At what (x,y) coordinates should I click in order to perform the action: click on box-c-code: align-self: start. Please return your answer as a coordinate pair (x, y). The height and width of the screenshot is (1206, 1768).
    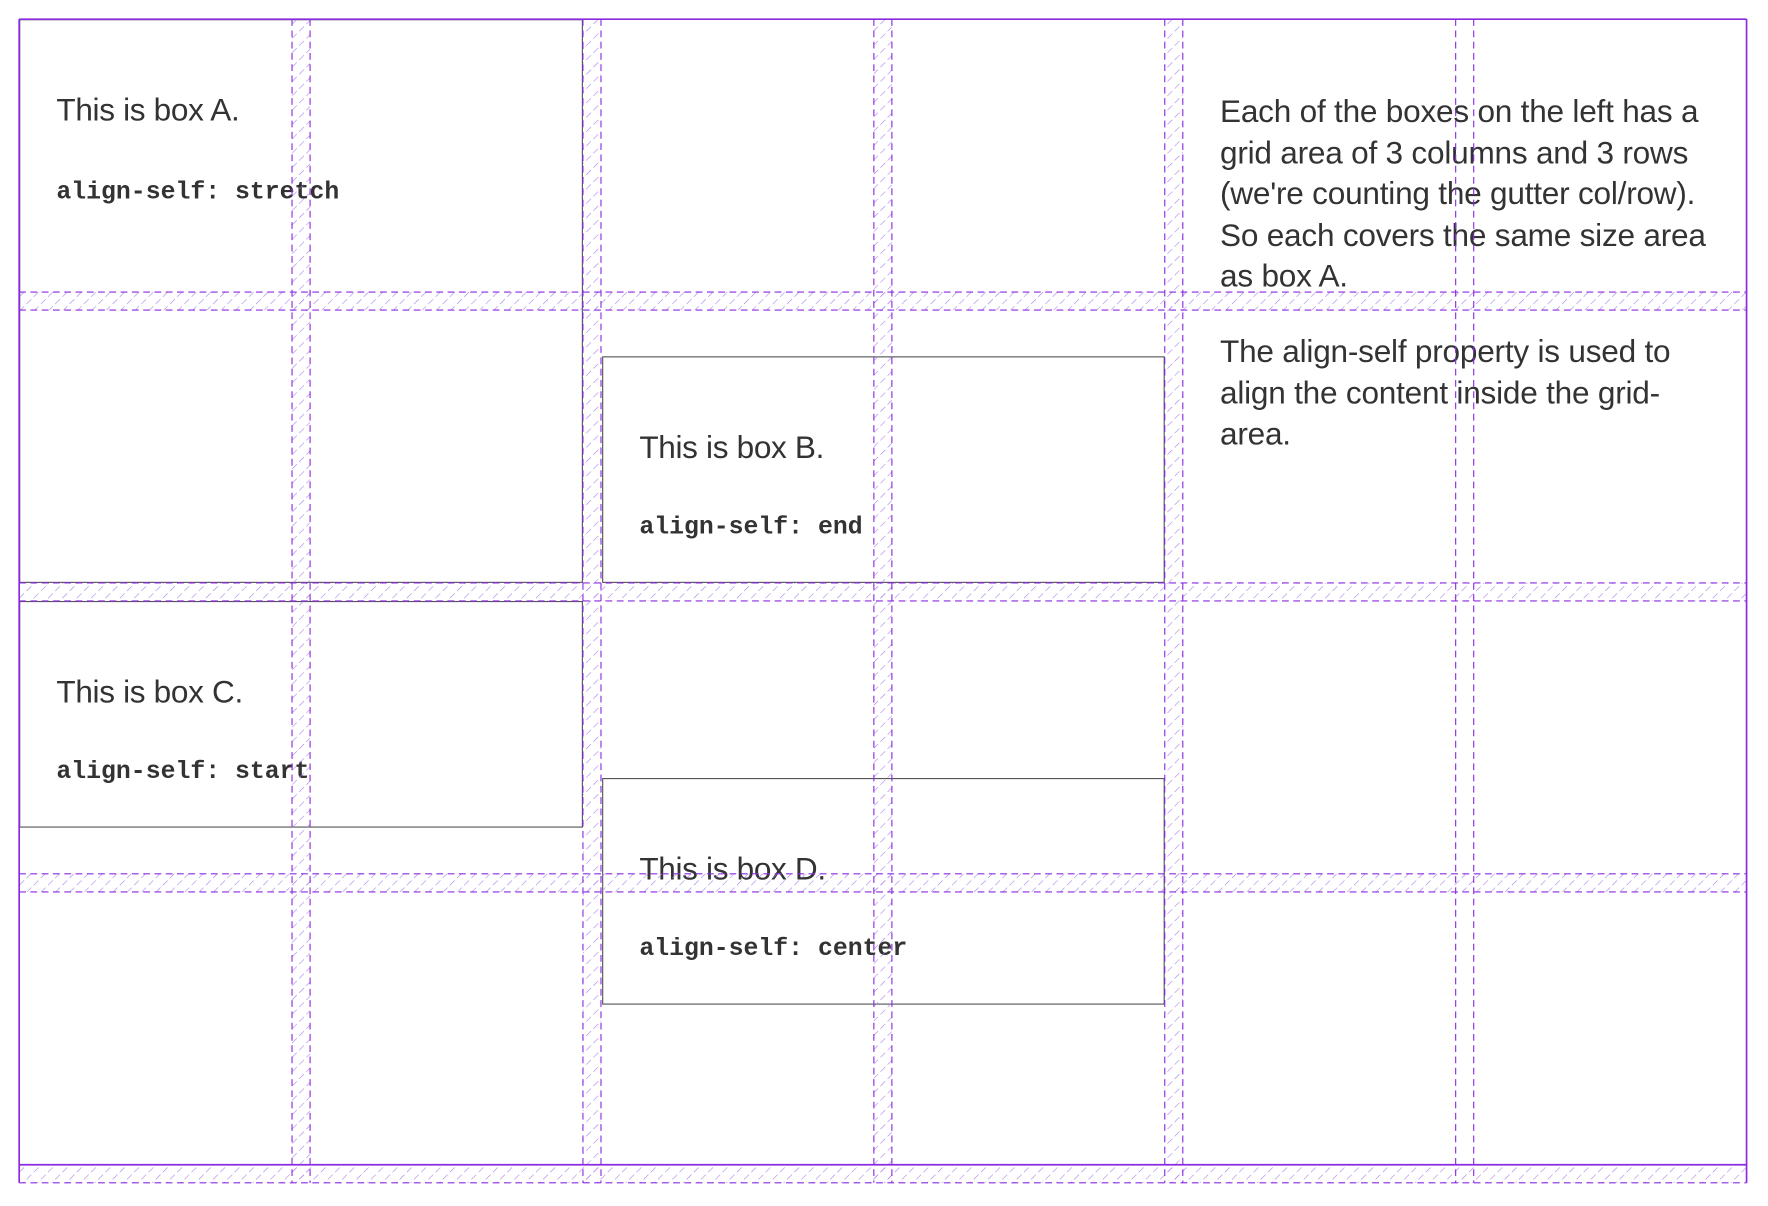
    Looking at the image, I should click on (183, 771).